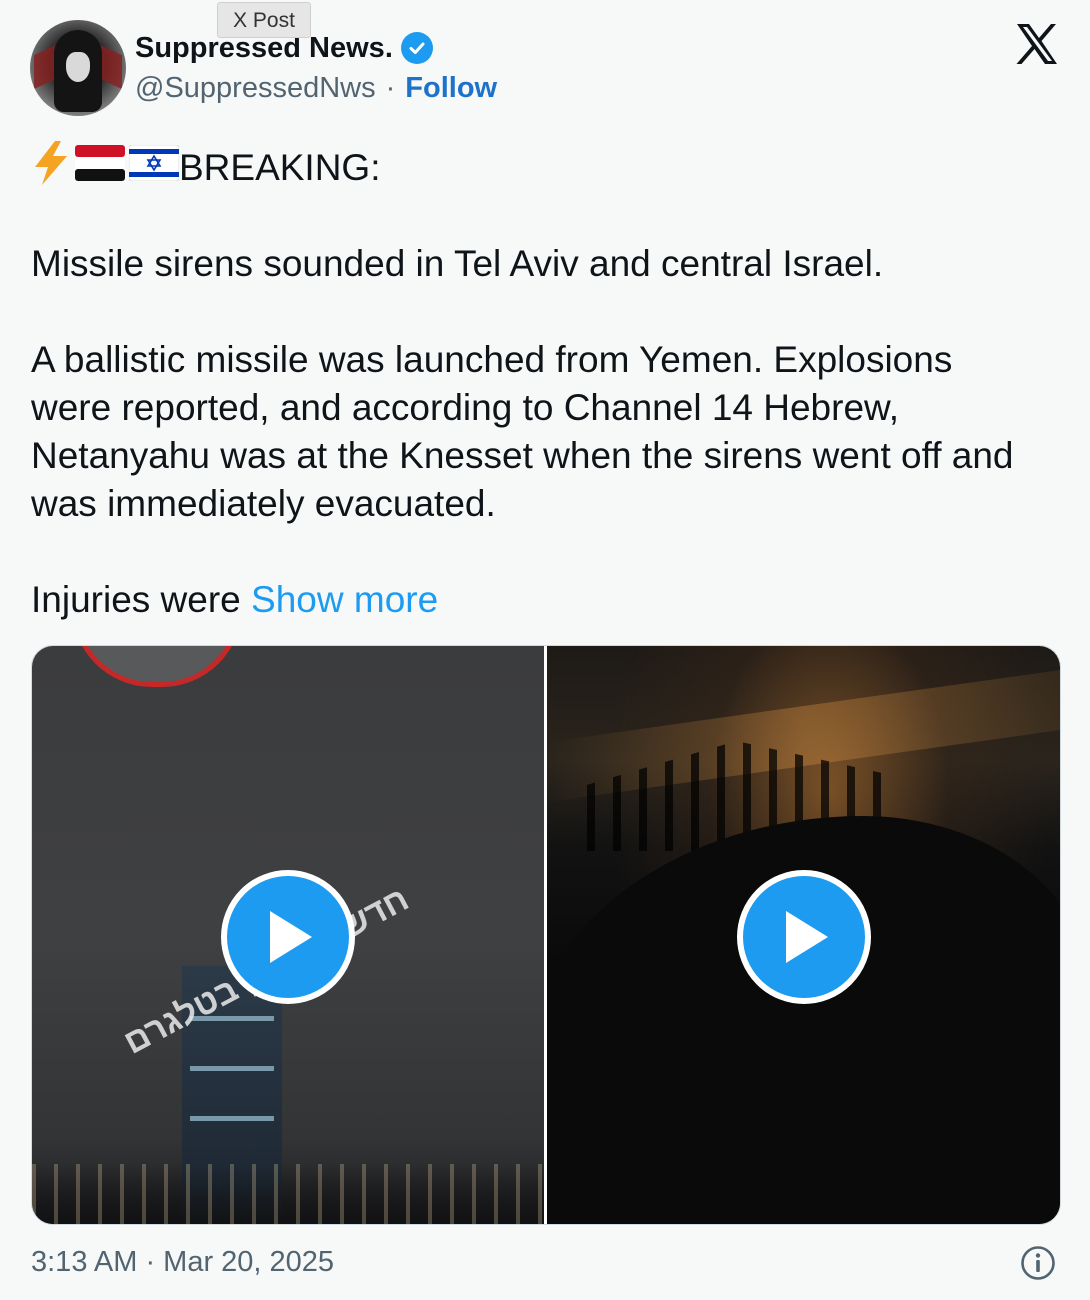 The image size is (1090, 1300). Describe the element at coordinates (154, 163) in the screenshot. I see `israel-flag-icon` at that location.